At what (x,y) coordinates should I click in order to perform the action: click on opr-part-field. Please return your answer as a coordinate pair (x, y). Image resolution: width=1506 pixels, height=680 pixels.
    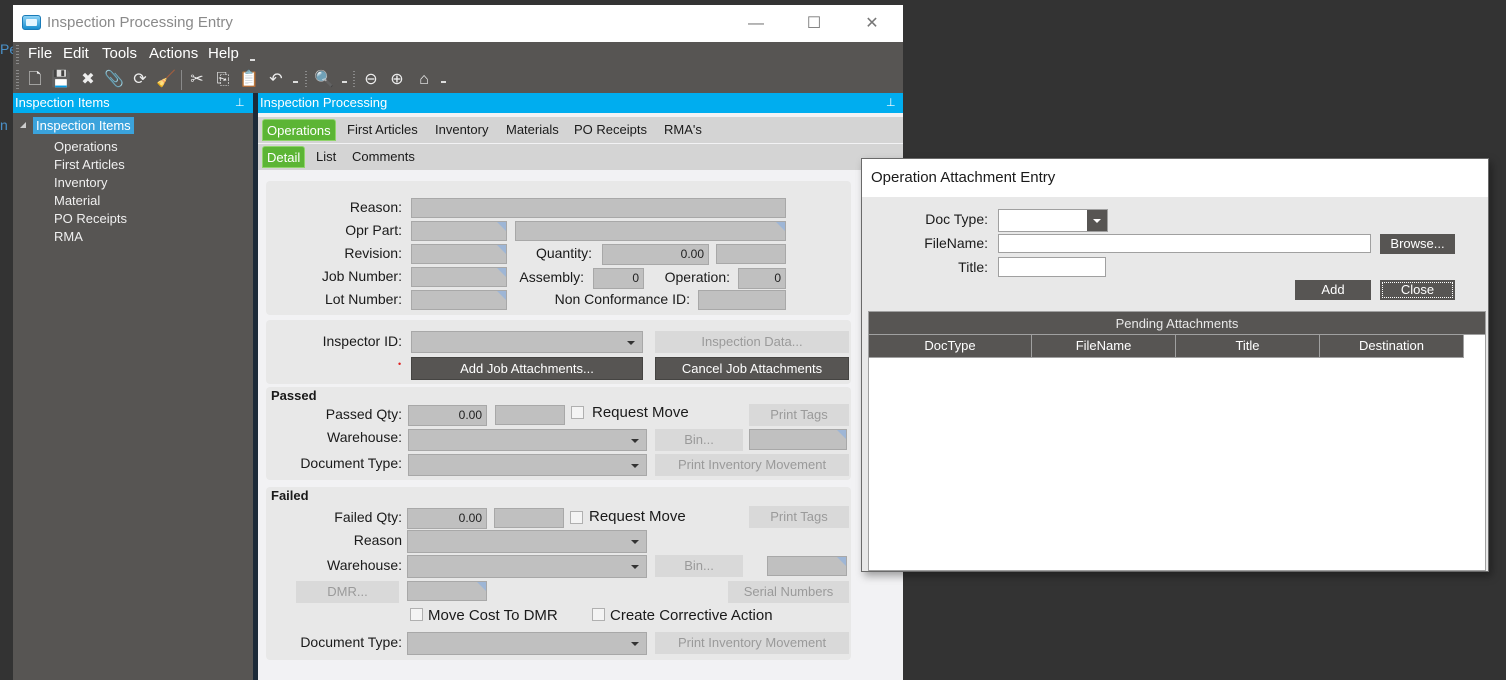
    Looking at the image, I should click on (459, 231).